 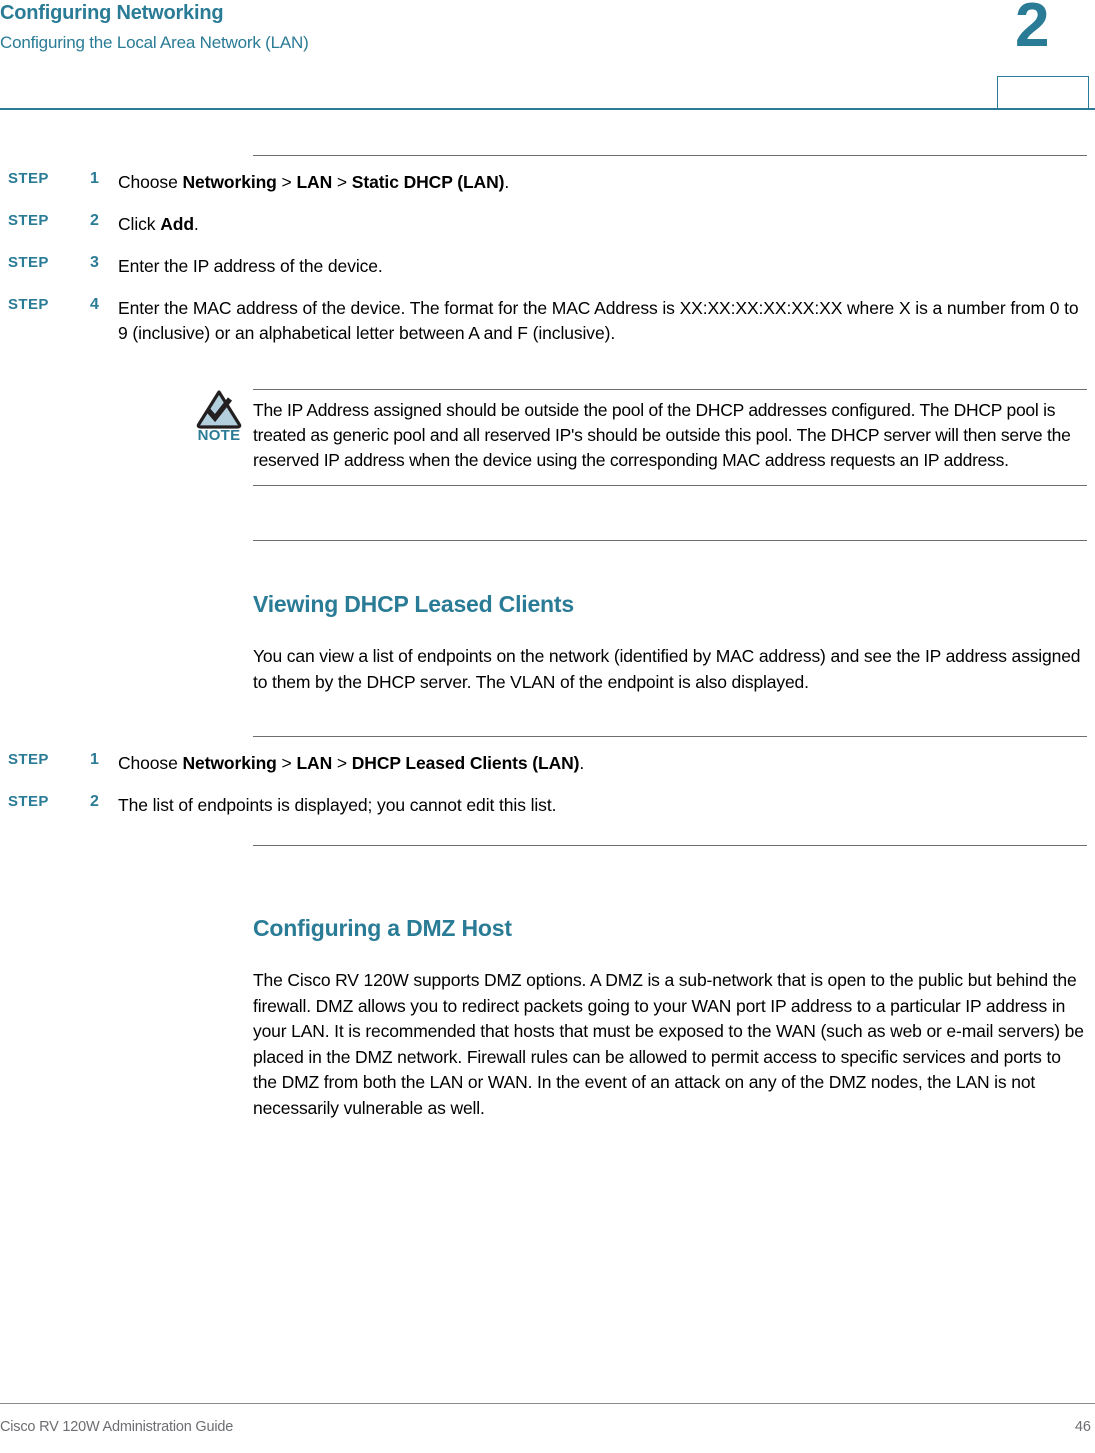 What do you see at coordinates (670, 389) in the screenshot?
I see `note-top-rule` at bounding box center [670, 389].